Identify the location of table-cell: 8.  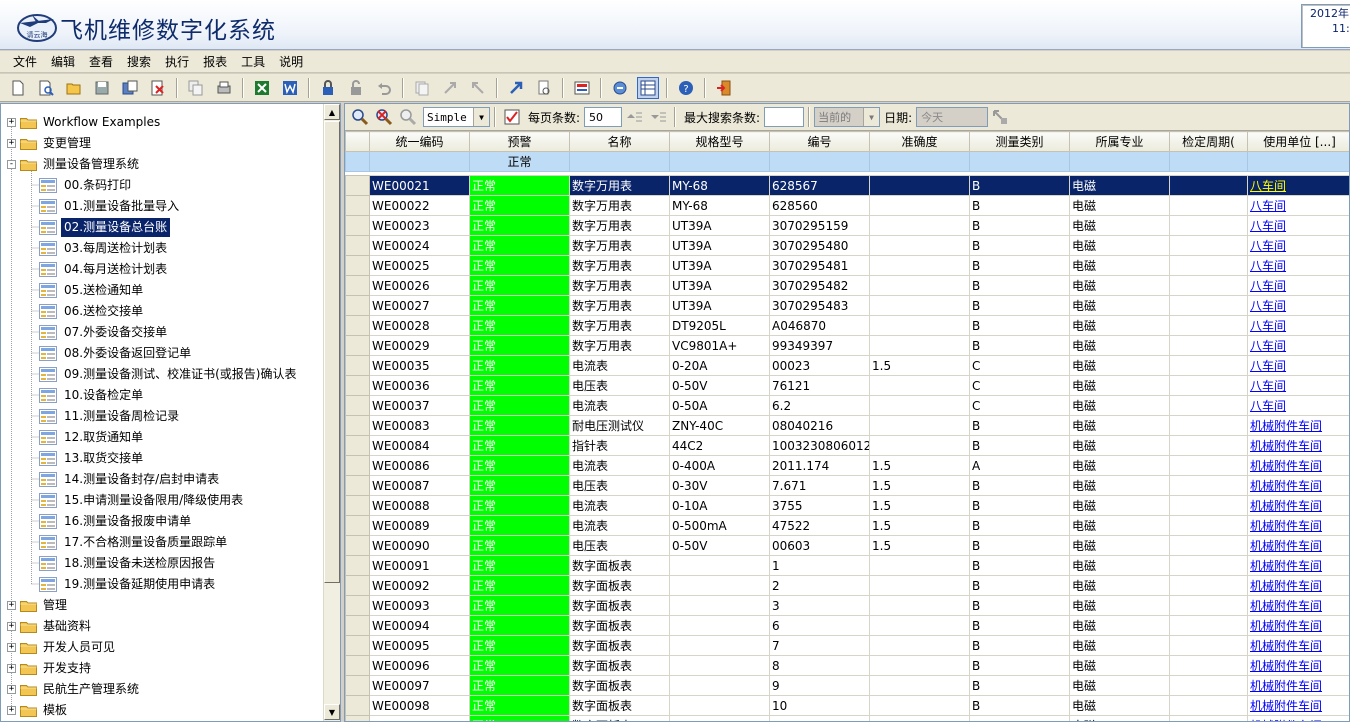
(819, 665).